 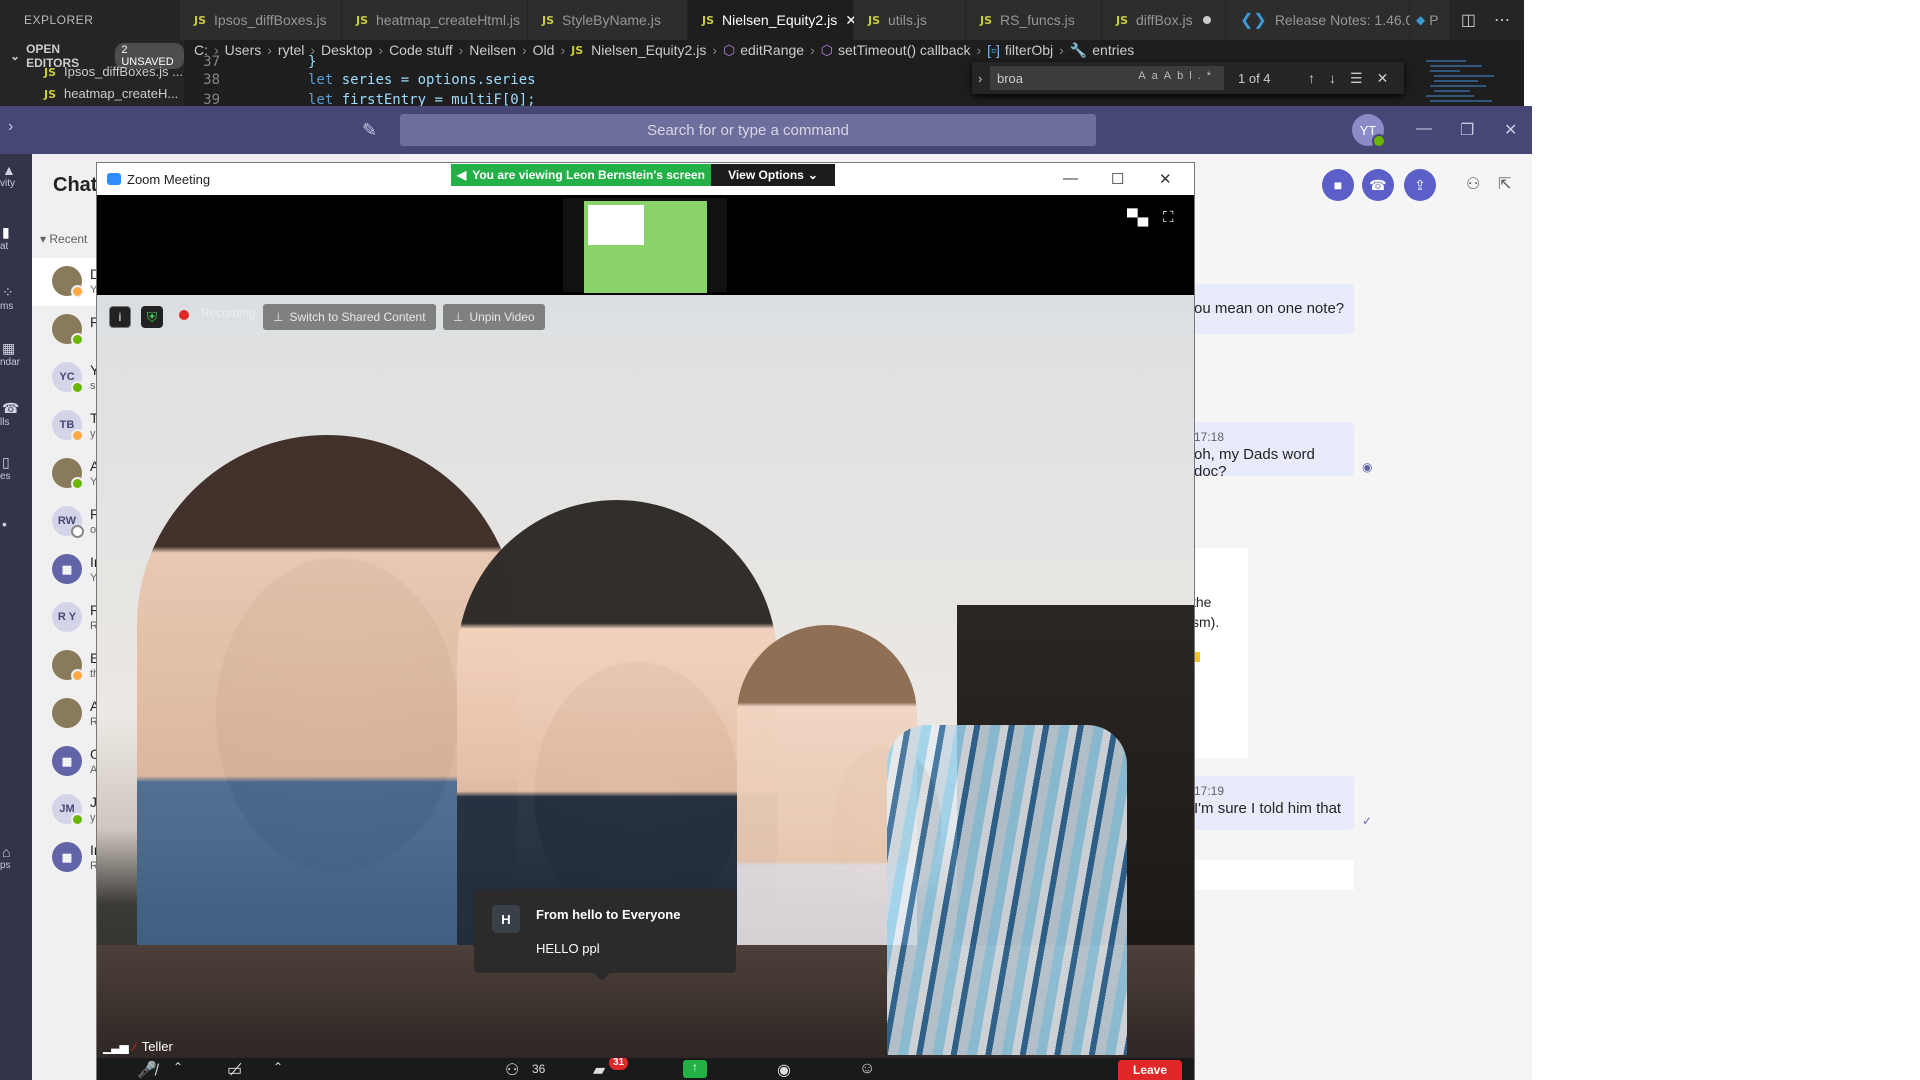 What do you see at coordinates (494, 317) in the screenshot?
I see `unpin-video-button: ⊥ Unpin Video` at bounding box center [494, 317].